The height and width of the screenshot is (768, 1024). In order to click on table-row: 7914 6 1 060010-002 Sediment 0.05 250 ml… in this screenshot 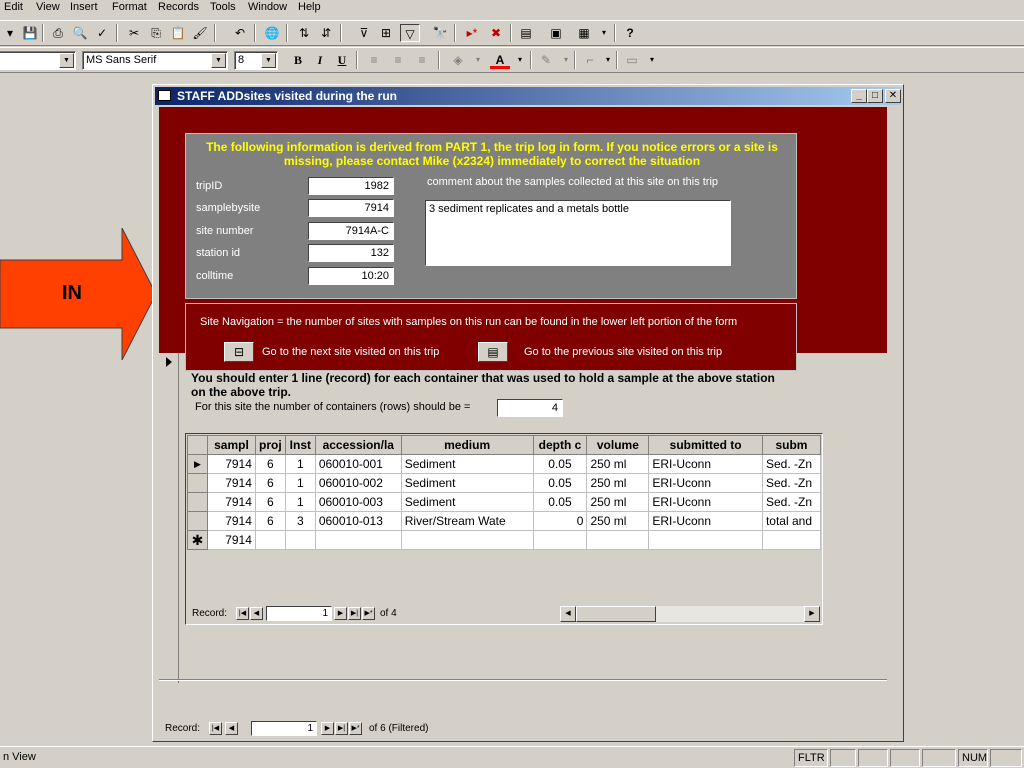, I will do `click(504, 483)`.